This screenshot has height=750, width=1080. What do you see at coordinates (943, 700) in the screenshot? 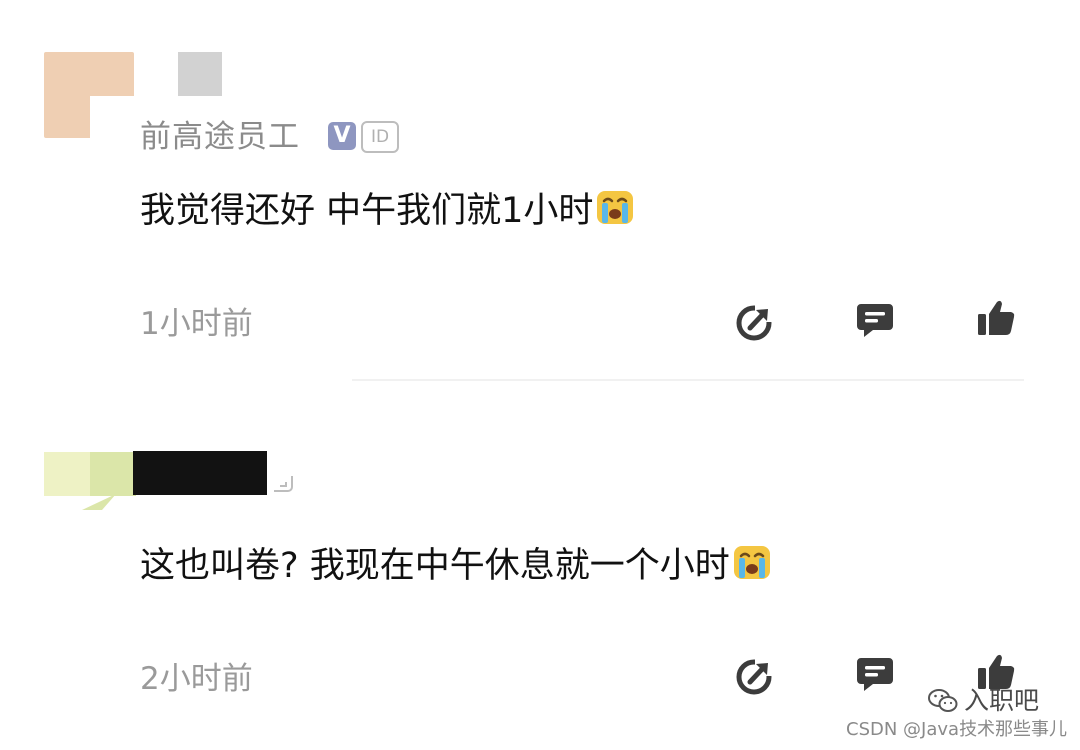
I see `wechat-icon` at bounding box center [943, 700].